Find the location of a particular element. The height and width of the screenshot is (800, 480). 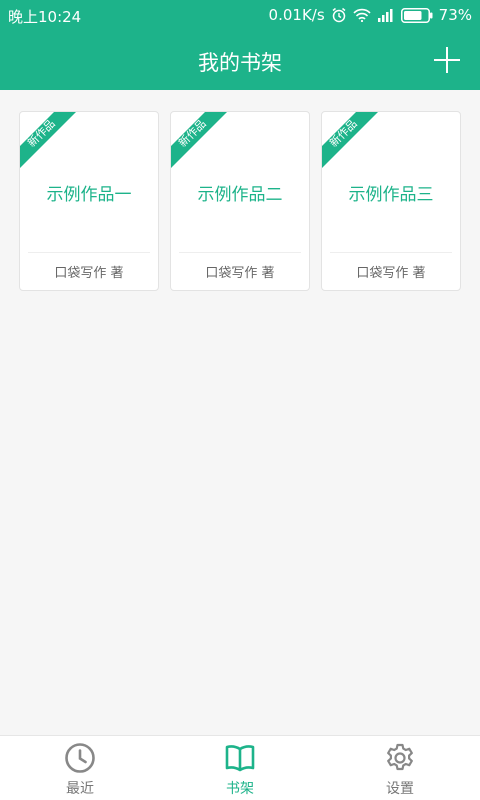

book-card: 新作品 示例作品二 口袋写作 著 is located at coordinates (240, 201).